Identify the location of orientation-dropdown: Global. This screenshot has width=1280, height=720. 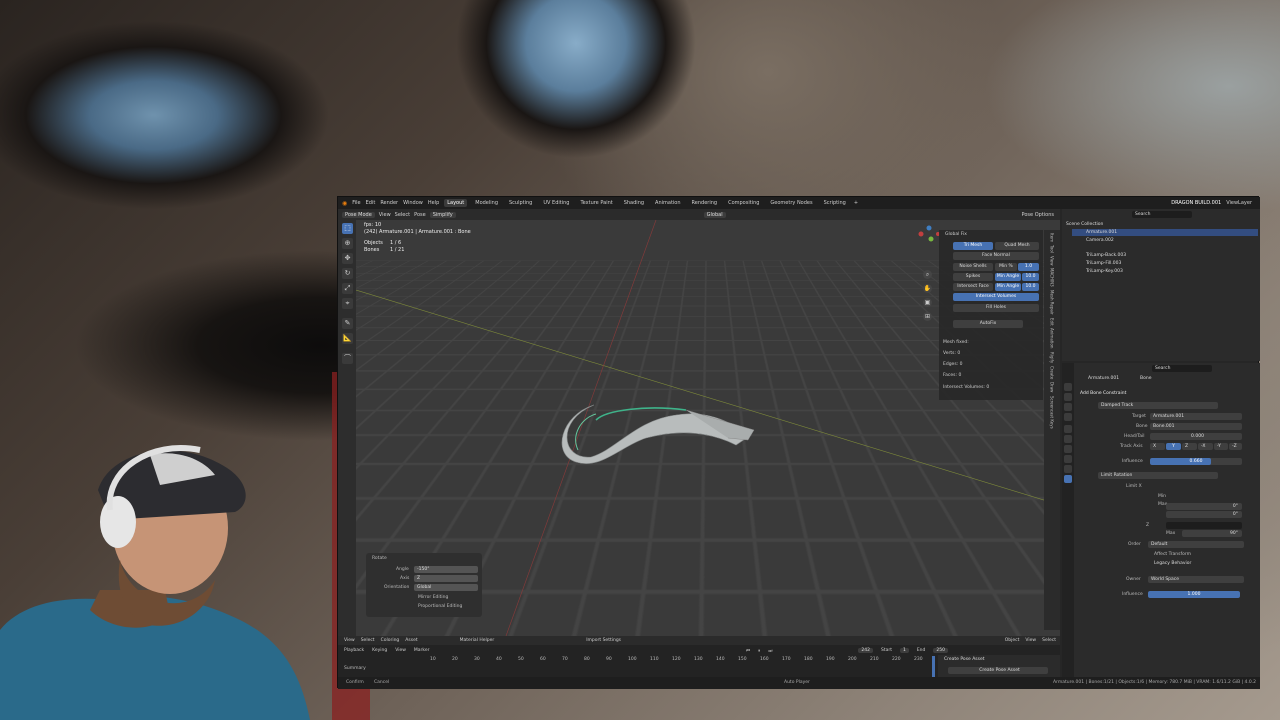
(446, 587).